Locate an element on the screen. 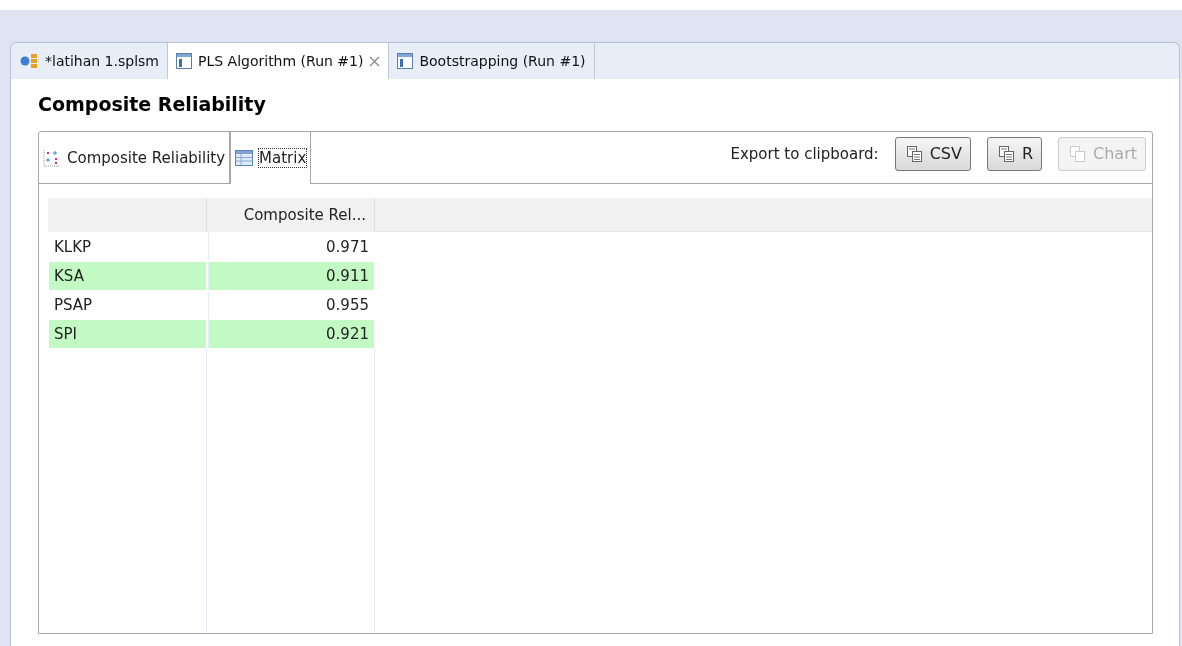 This screenshot has height=646, width=1182. editor-tab: PLS Algorithm (Run #1) is located at coordinates (279, 61).